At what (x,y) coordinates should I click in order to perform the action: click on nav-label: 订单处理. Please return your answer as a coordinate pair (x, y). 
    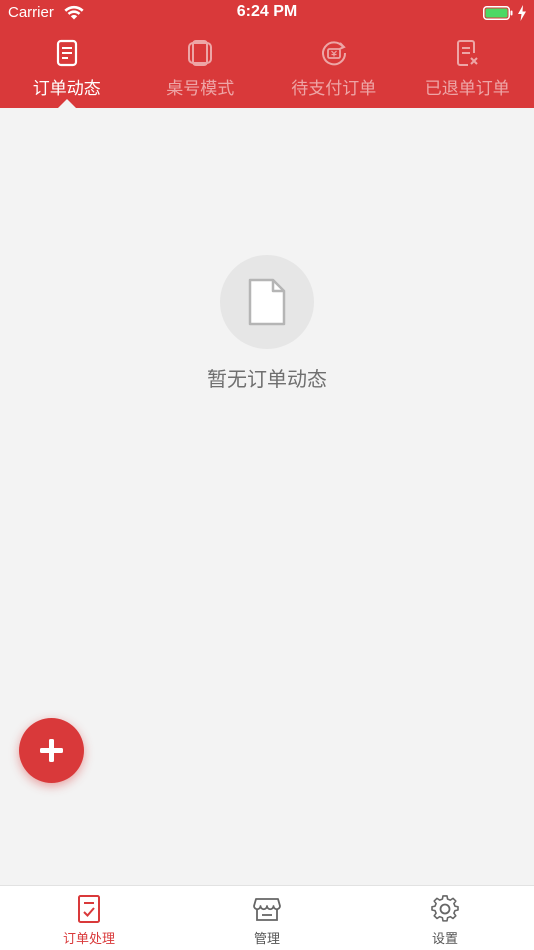
    Looking at the image, I should click on (88, 939).